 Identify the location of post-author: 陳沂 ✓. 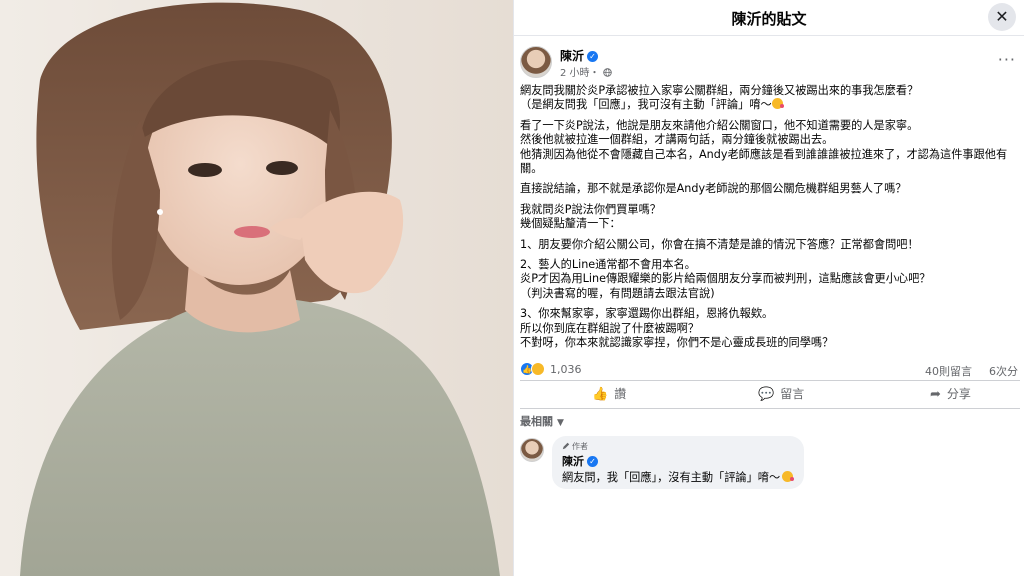
(579, 55).